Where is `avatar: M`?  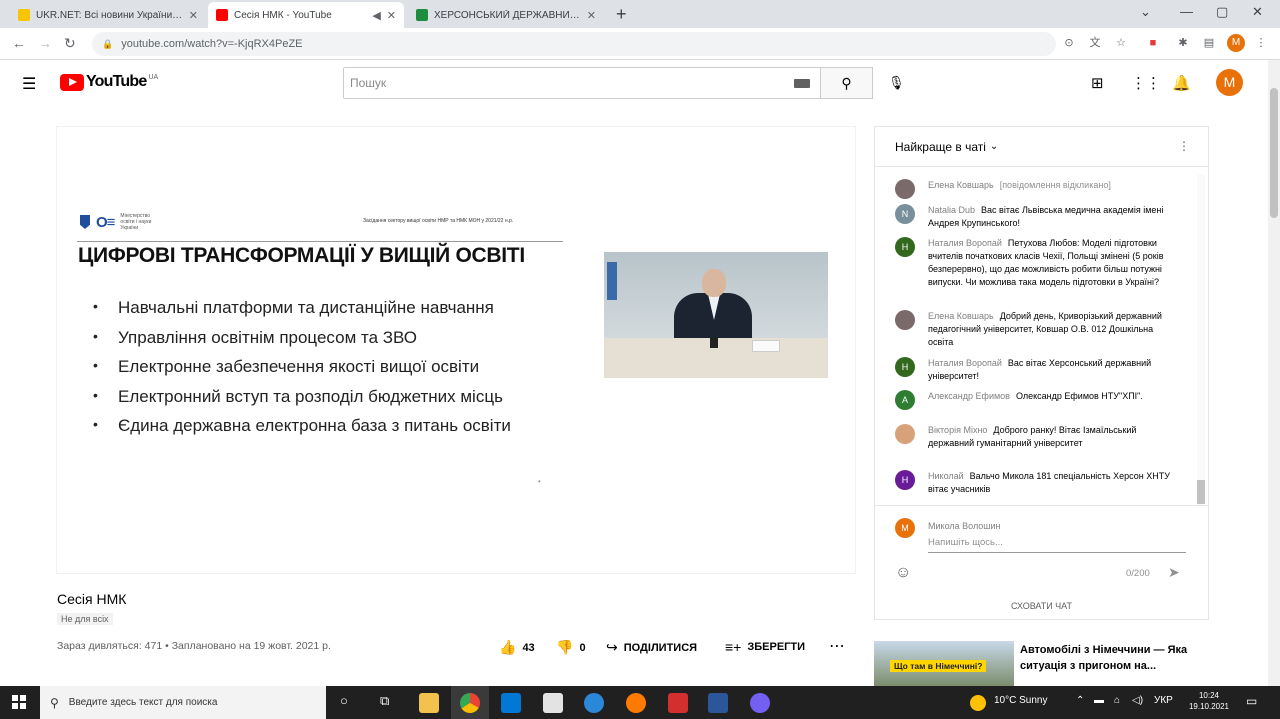 avatar: M is located at coordinates (1229, 82).